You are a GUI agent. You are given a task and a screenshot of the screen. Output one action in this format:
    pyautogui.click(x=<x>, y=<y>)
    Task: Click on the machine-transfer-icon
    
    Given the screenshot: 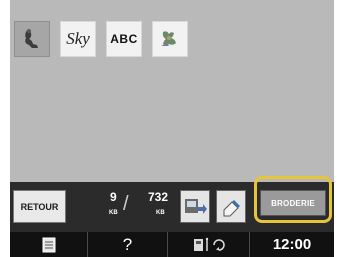 What is the action you would take?
    pyautogui.click(x=196, y=206)
    